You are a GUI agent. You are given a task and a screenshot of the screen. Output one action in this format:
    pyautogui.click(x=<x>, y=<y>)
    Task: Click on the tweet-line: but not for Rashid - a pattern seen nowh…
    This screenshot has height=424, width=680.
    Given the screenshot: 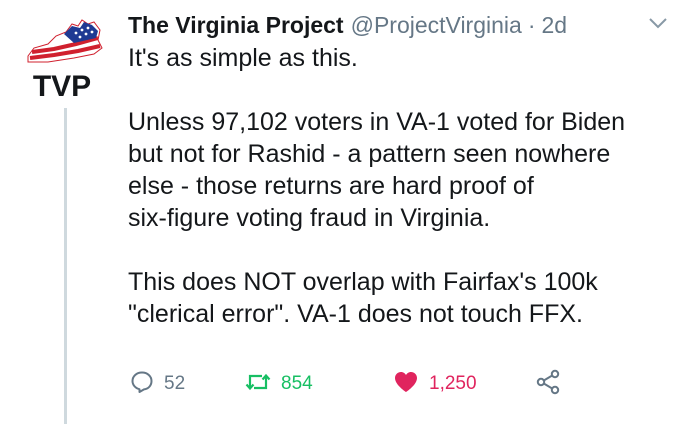 What is the action you would take?
    pyautogui.click(x=369, y=154)
    